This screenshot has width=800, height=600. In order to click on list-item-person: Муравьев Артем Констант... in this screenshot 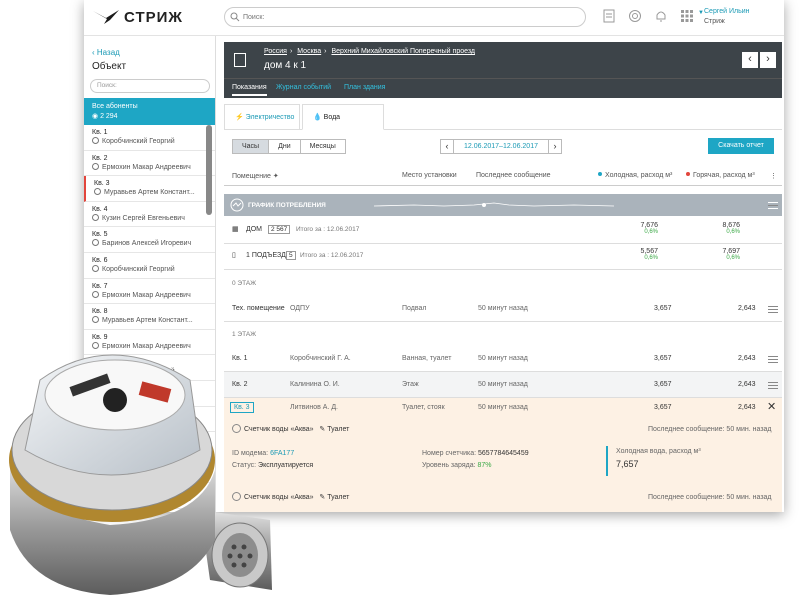, I will do `click(150, 320)`.